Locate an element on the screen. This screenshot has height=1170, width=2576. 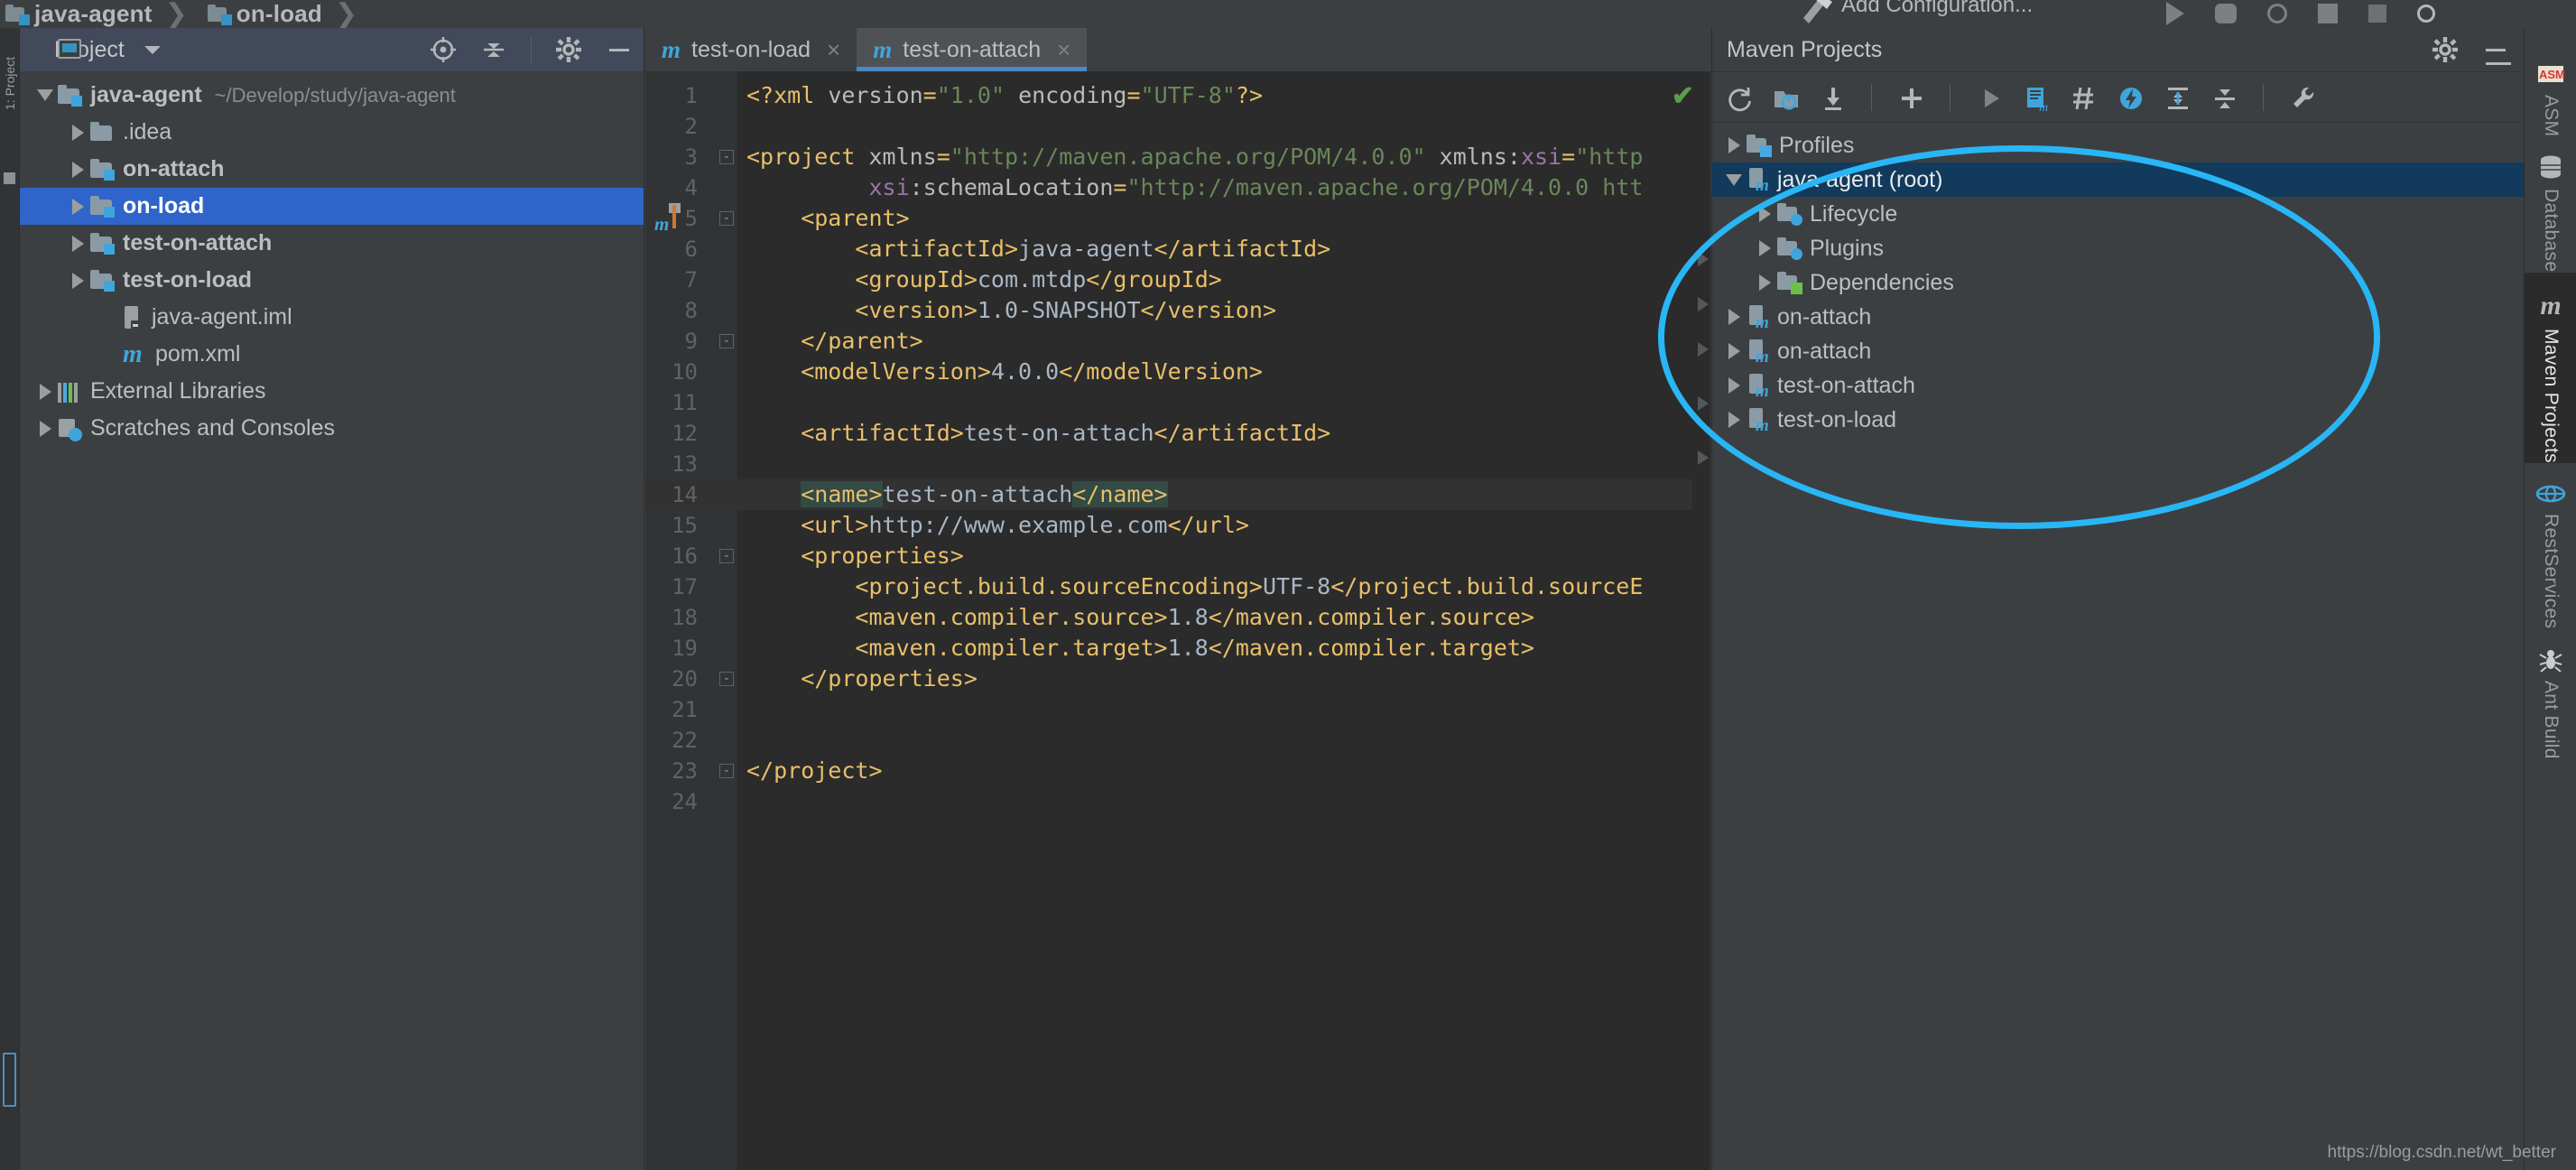
search-everywhere-icon is located at coordinates (2426, 14).